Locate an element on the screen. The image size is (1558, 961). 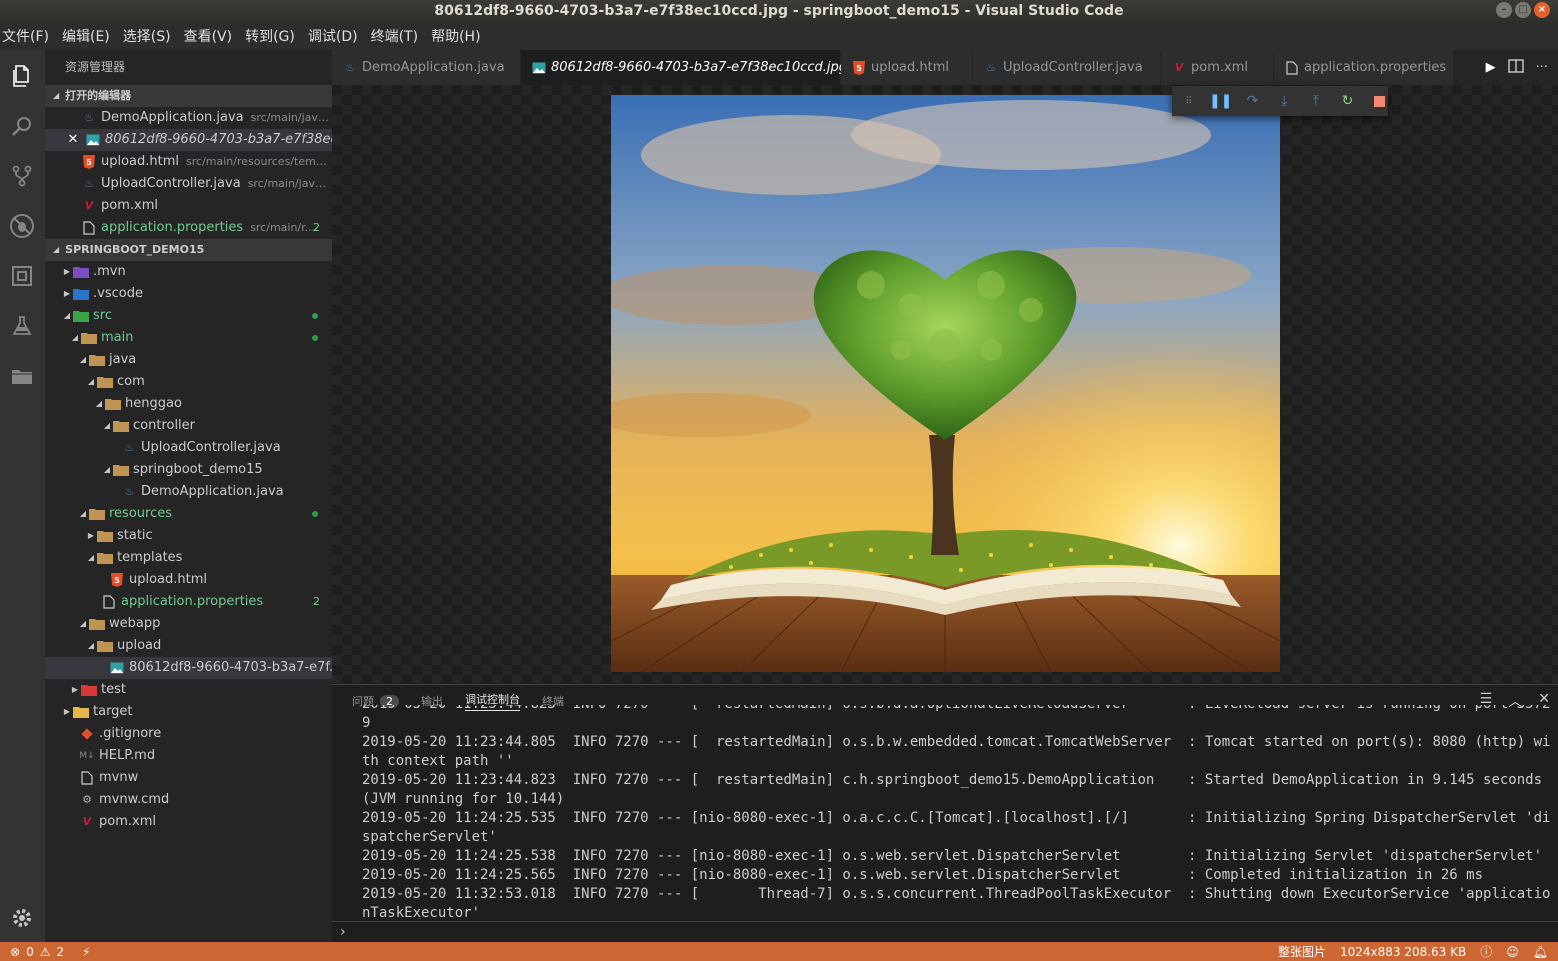
stop-icon is located at coordinates (1379, 101).